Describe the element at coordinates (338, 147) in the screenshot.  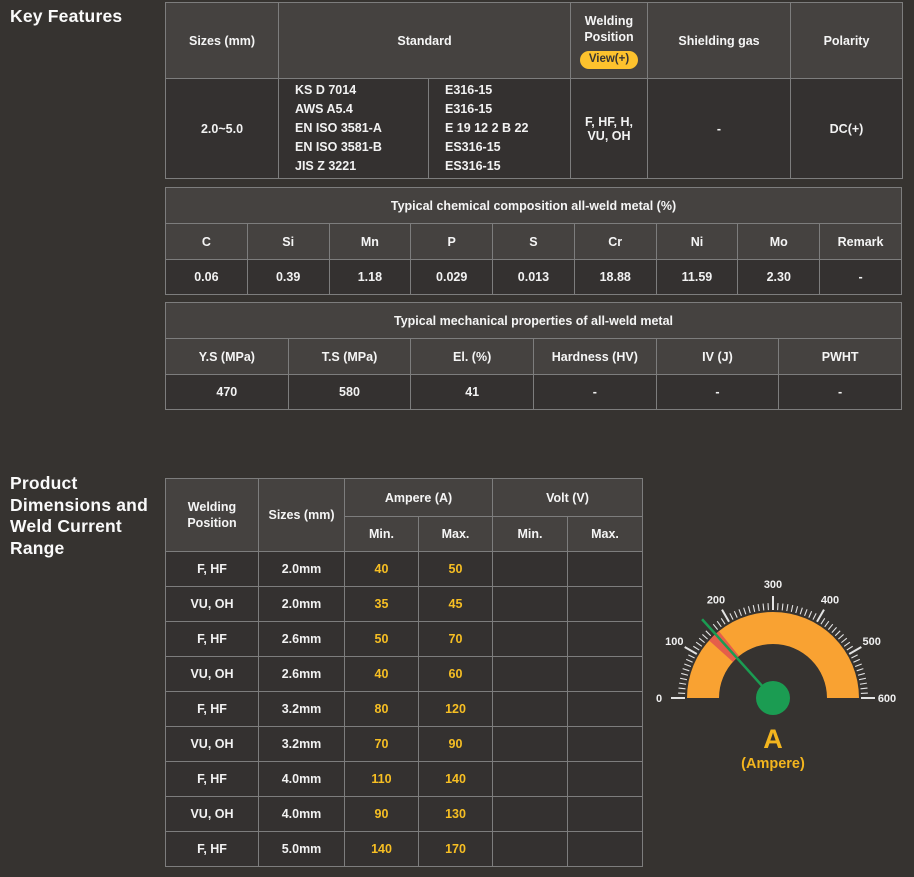
I see `standard-line: EN ISO 3581-B` at that location.